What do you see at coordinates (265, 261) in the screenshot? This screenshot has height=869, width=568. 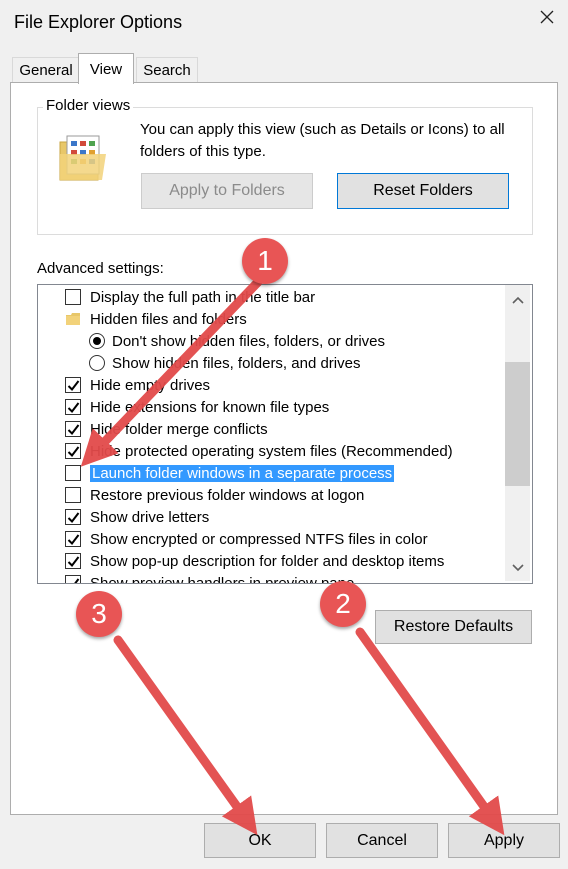 I see `annotation-badge-1: 1` at bounding box center [265, 261].